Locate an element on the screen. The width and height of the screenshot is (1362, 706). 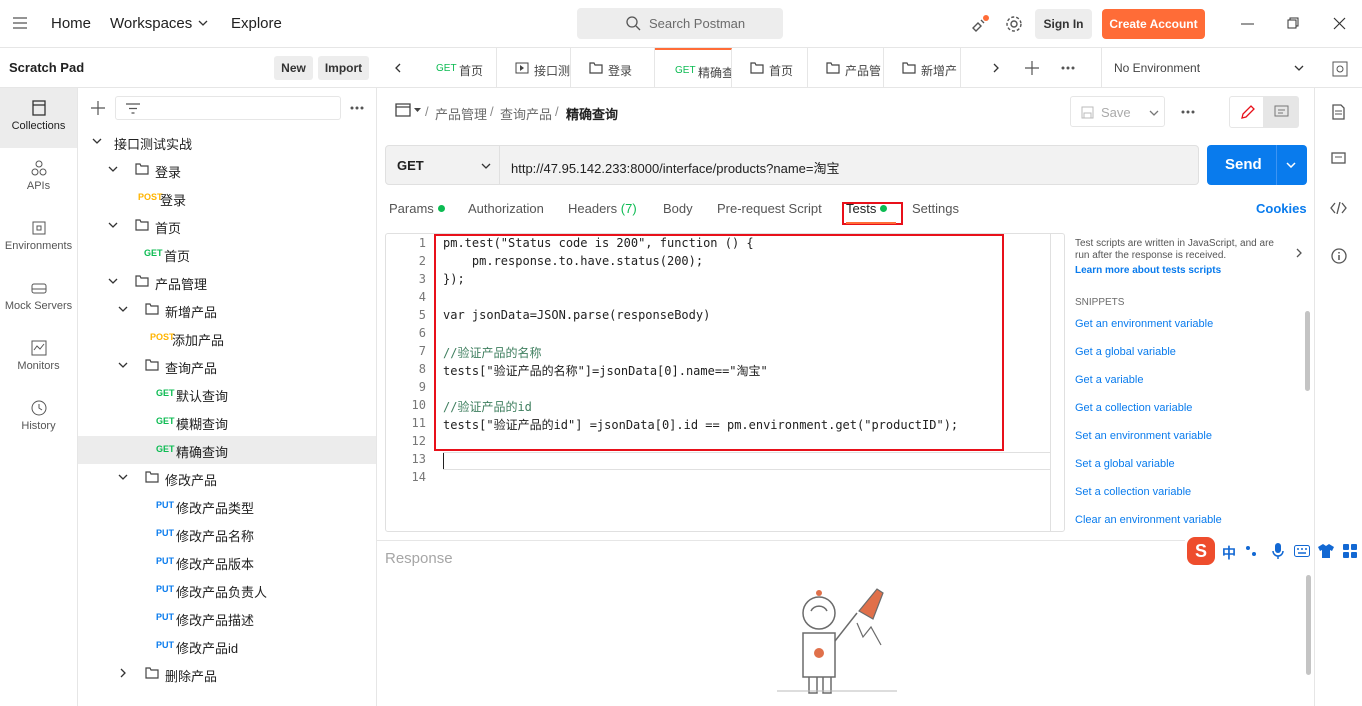
sidebar-item-monitors: Monitors is located at coordinates (38, 358).